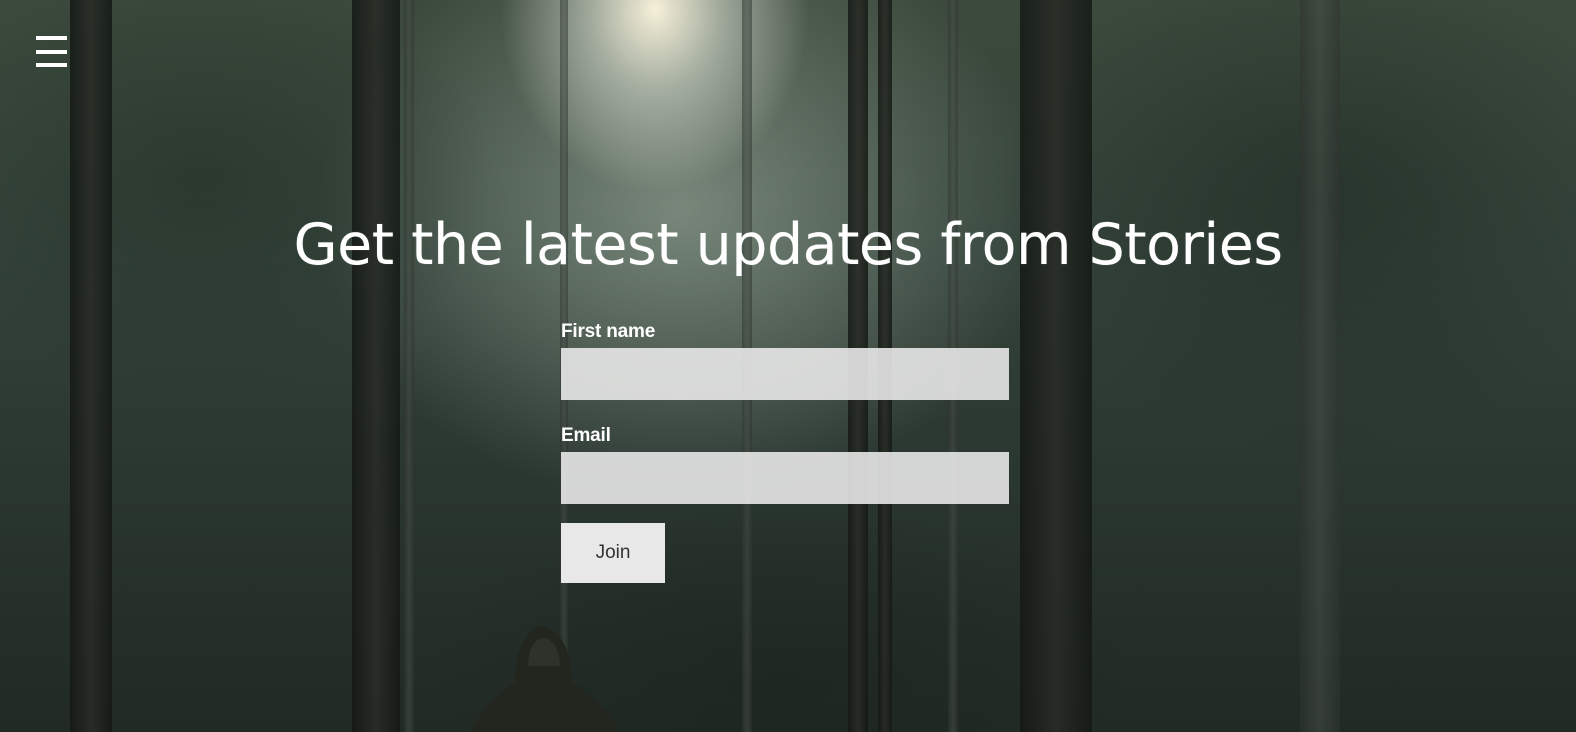 The width and height of the screenshot is (1576, 732). What do you see at coordinates (608, 331) in the screenshot?
I see `first-name-label: First name` at bounding box center [608, 331].